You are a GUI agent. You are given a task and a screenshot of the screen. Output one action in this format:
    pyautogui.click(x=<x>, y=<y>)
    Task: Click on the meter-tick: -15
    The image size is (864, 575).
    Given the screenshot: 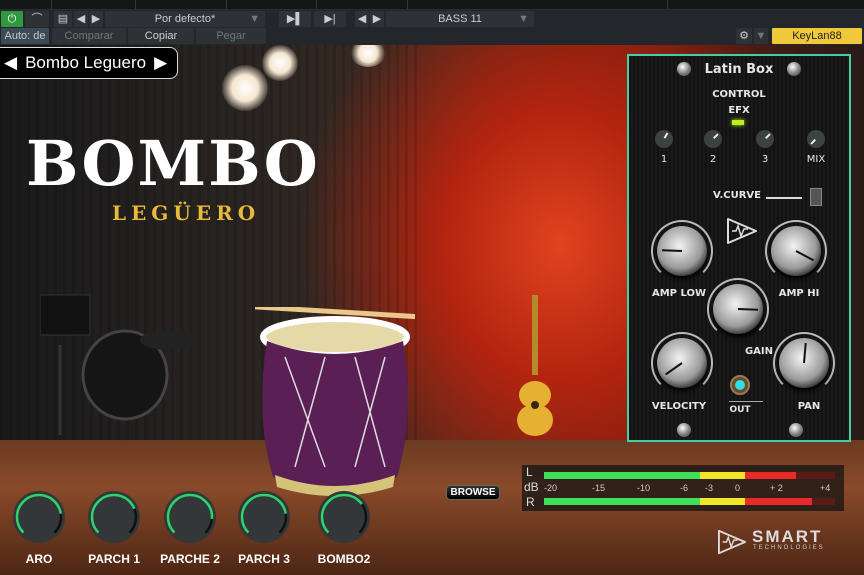 What is the action you would take?
    pyautogui.click(x=599, y=488)
    